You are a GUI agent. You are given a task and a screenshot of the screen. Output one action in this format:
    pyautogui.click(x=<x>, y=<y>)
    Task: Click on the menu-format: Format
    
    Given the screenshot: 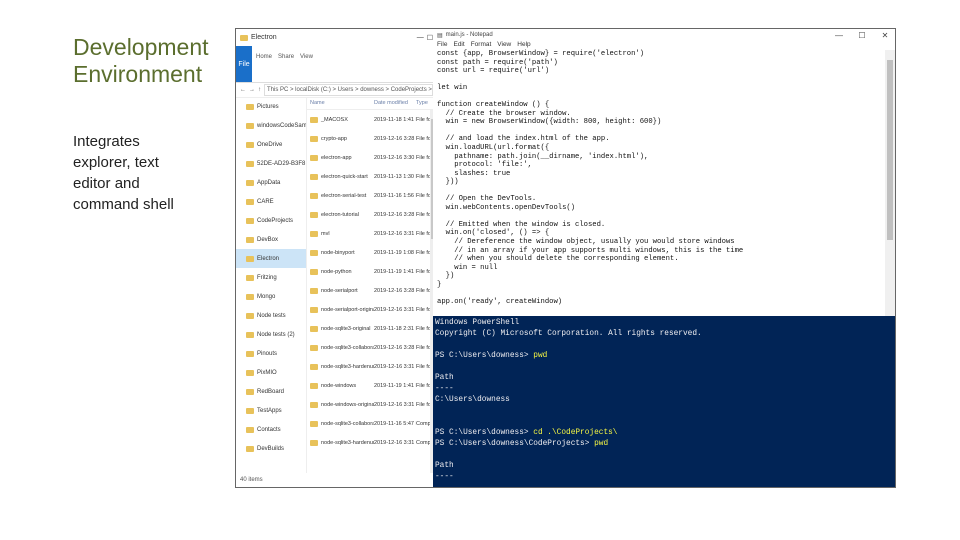 What is the action you would take?
    pyautogui.click(x=481, y=45)
    